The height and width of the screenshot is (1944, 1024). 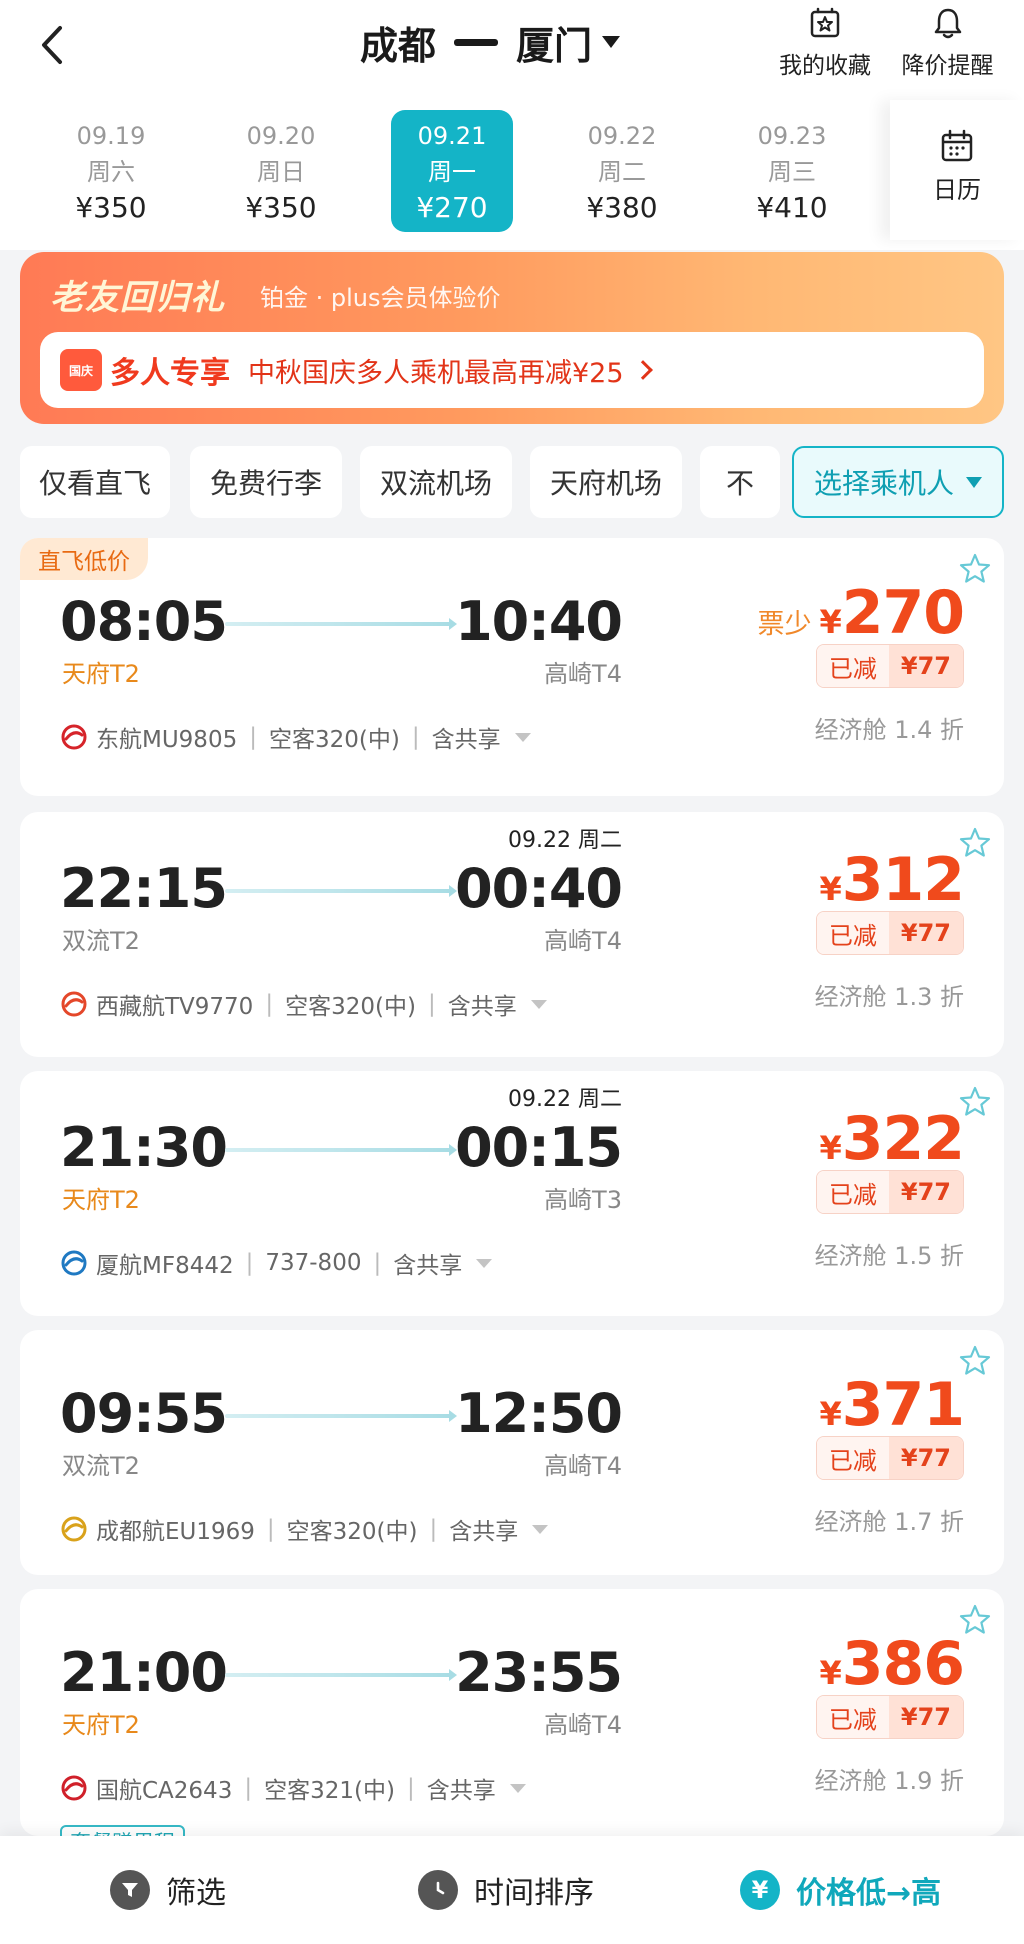 I want to click on departure-time: 08:05, so click(x=144, y=621).